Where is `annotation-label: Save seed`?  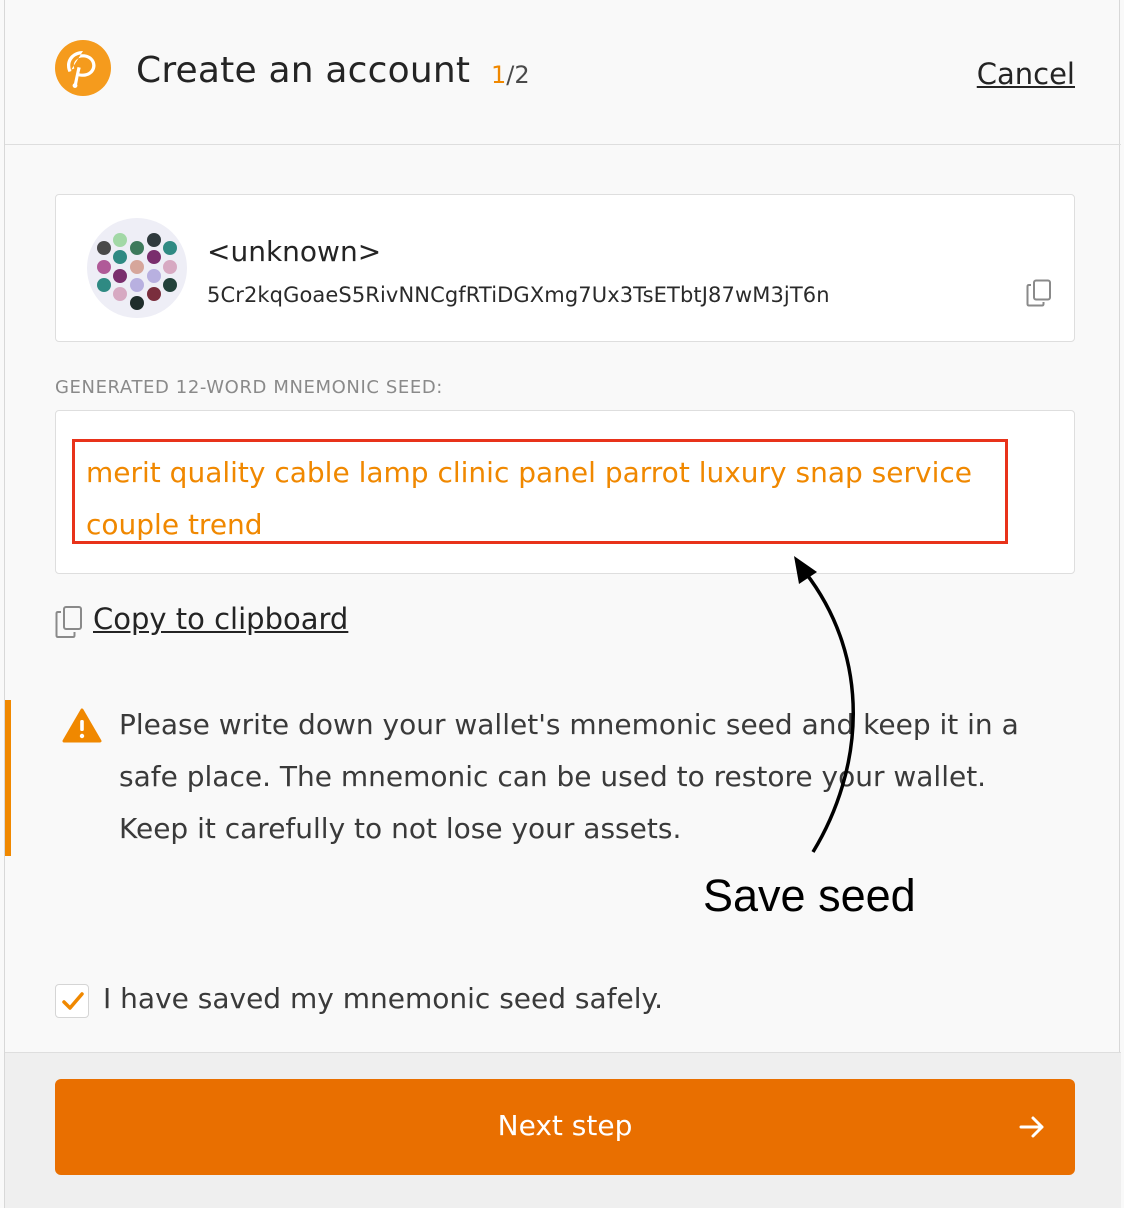
annotation-label: Save seed is located at coordinates (809, 895).